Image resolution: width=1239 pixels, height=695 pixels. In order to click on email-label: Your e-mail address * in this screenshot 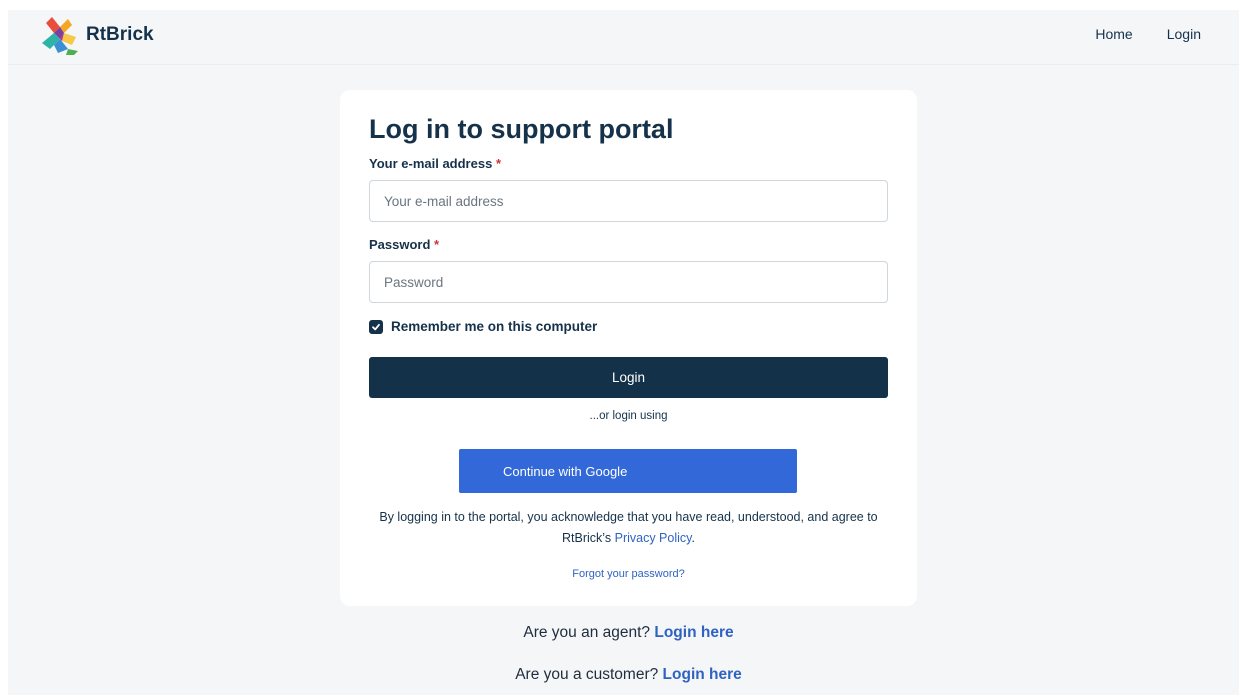, I will do `click(435, 163)`.